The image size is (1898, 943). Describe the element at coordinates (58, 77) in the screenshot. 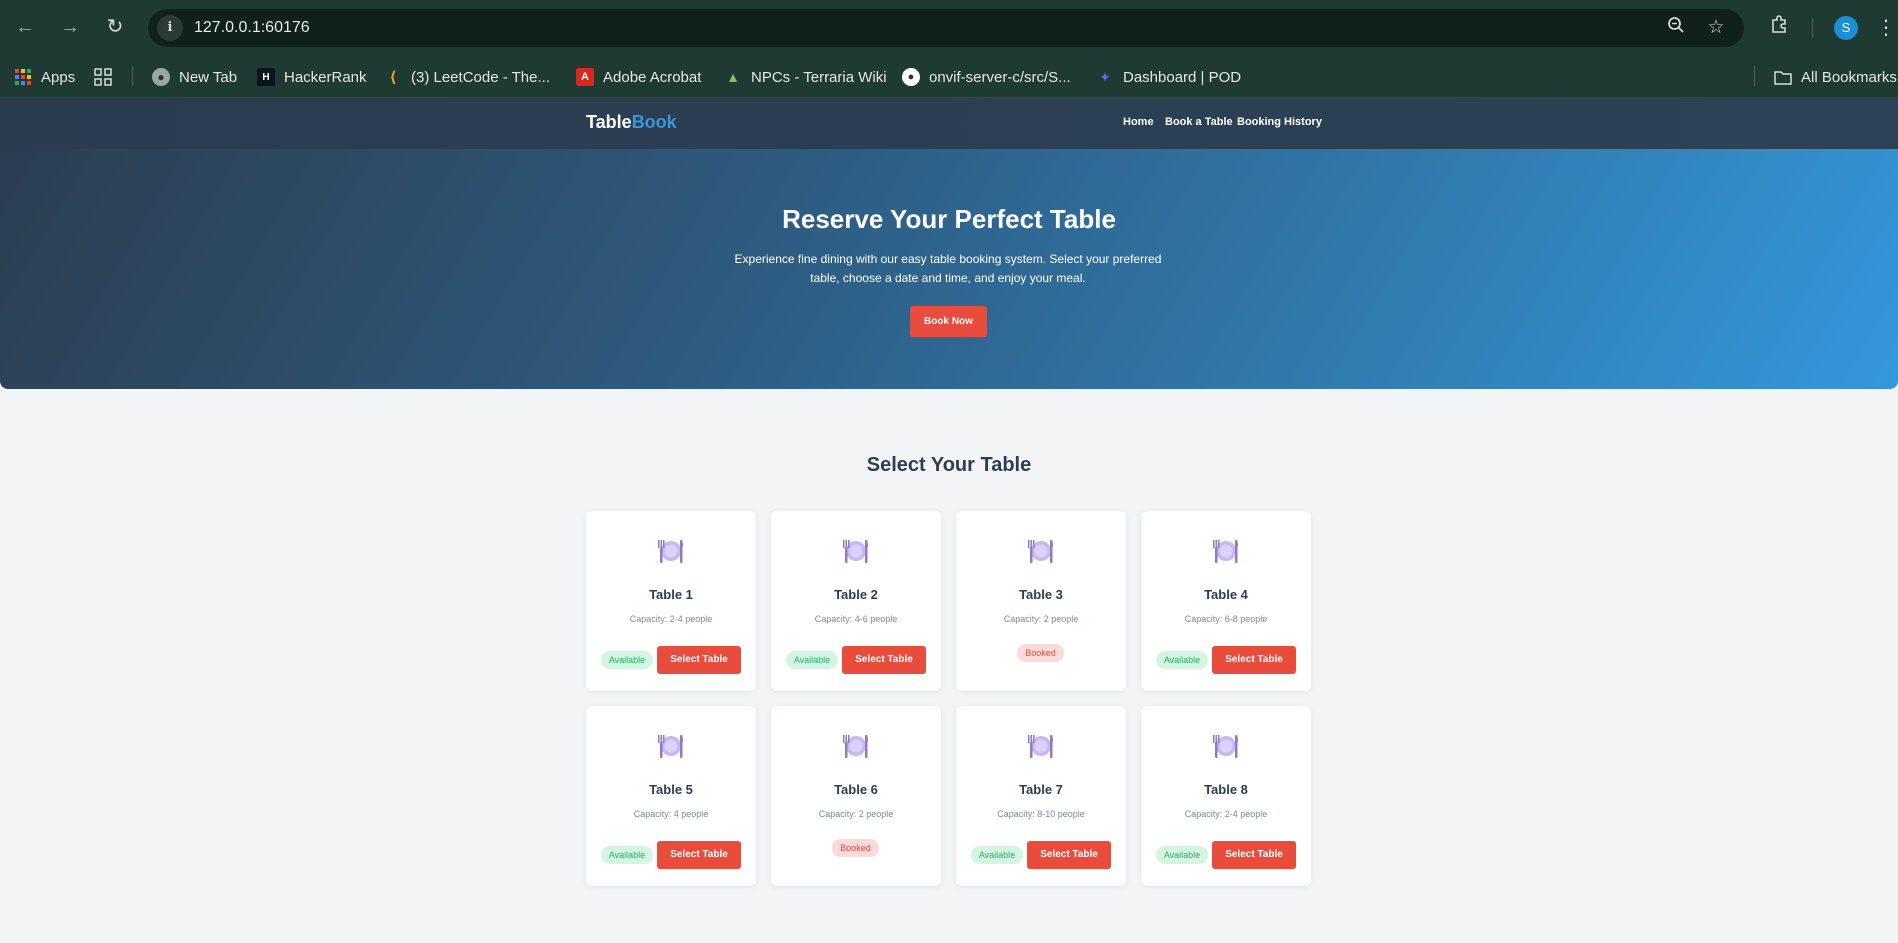

I see `bookmark-label: Apps` at that location.